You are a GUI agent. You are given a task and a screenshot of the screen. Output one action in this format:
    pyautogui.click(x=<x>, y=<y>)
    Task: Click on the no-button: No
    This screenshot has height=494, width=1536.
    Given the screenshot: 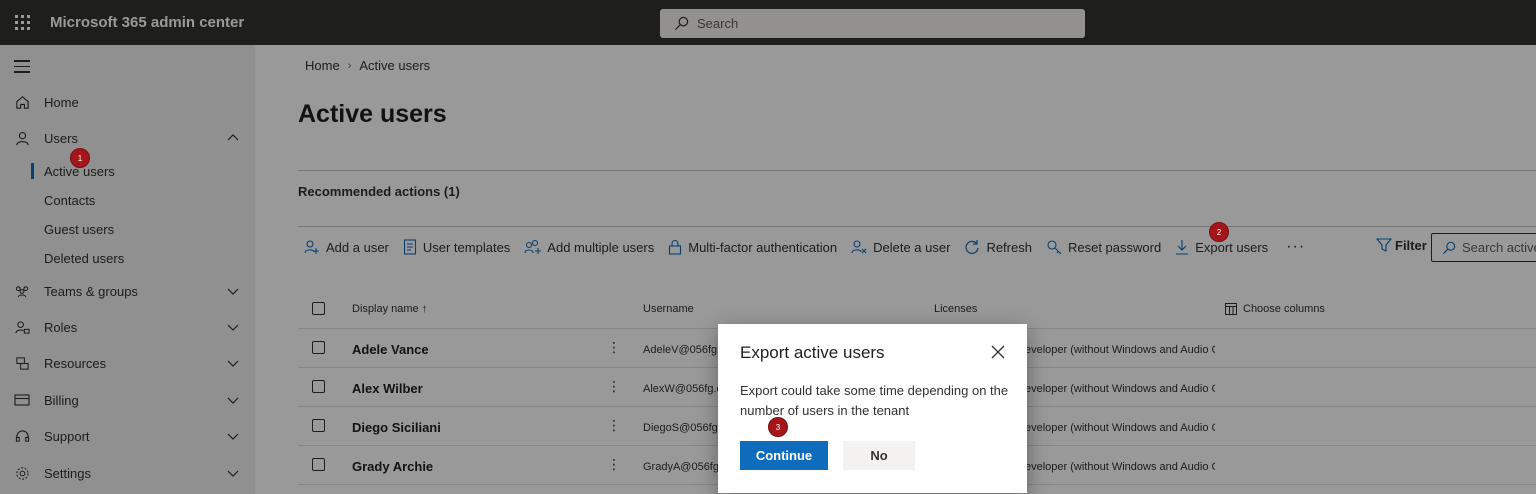 What is the action you would take?
    pyautogui.click(x=879, y=455)
    